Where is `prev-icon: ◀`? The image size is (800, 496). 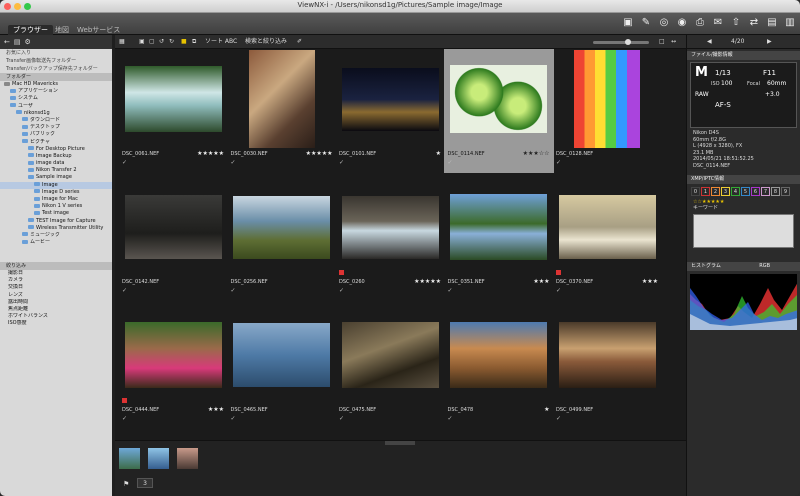 prev-icon: ◀ is located at coordinates (709, 41).